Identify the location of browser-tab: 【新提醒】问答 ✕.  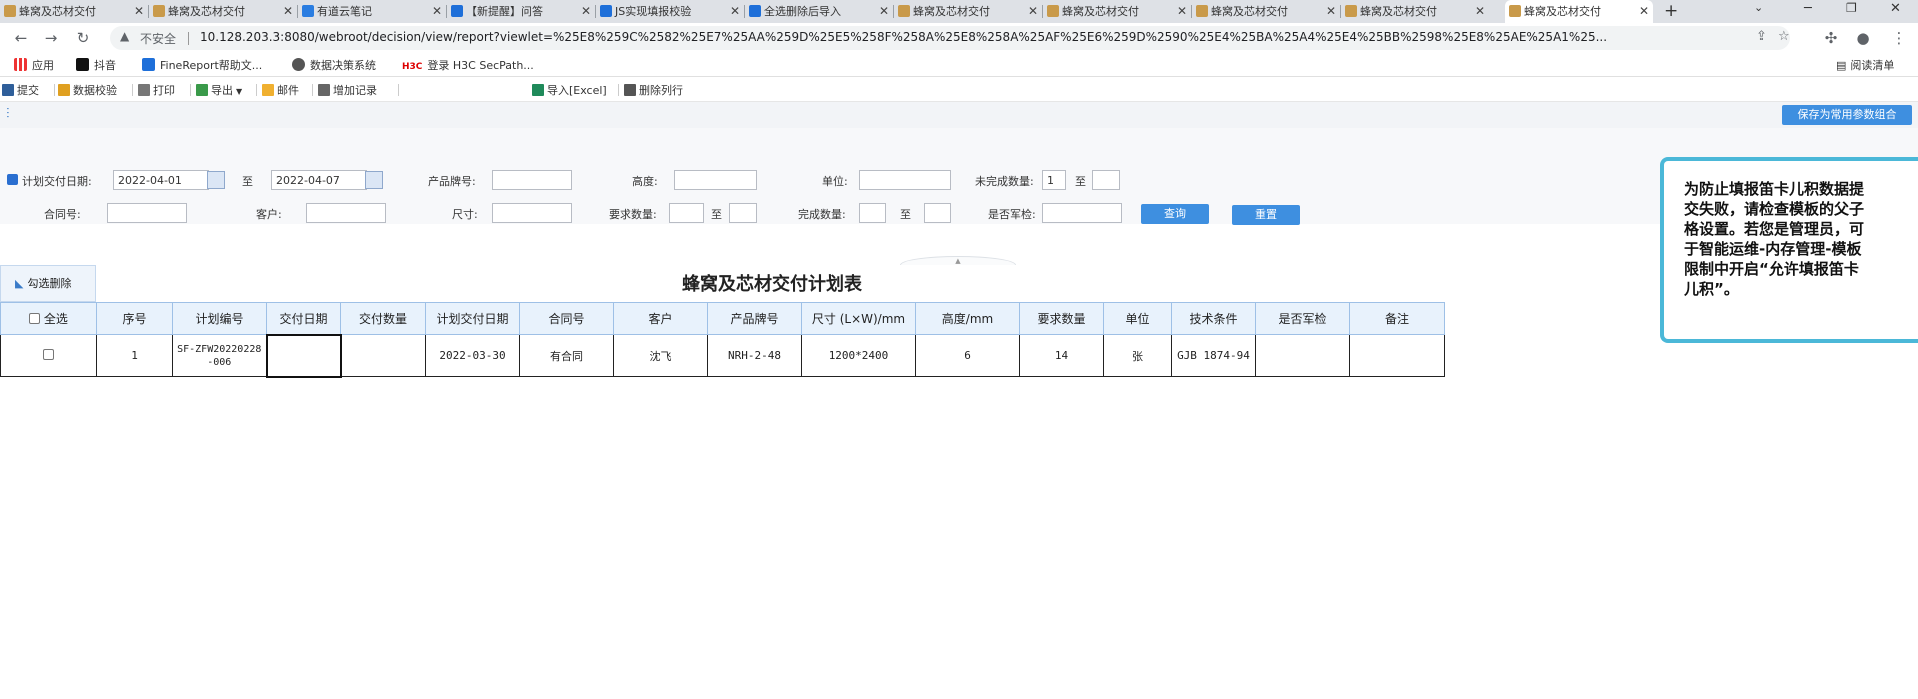
(521, 11).